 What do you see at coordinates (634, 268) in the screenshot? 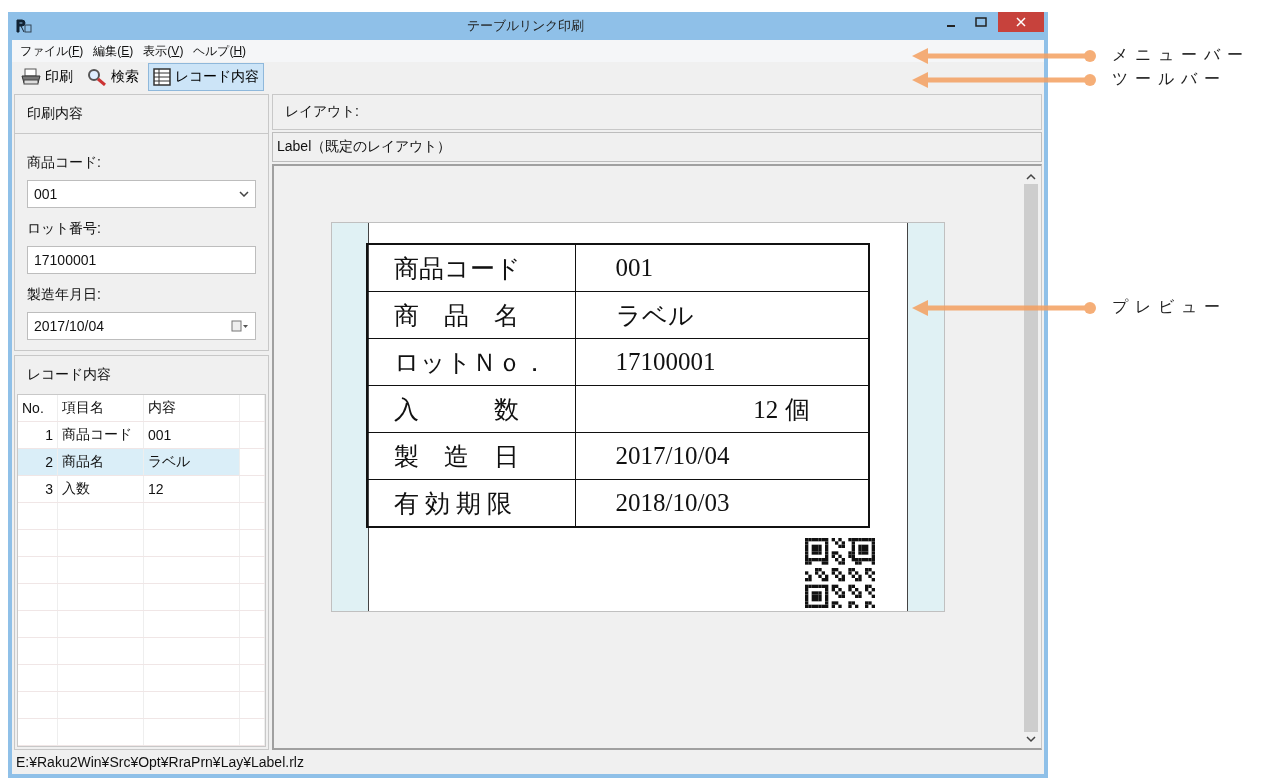
I see `label-field-value: 001` at bounding box center [634, 268].